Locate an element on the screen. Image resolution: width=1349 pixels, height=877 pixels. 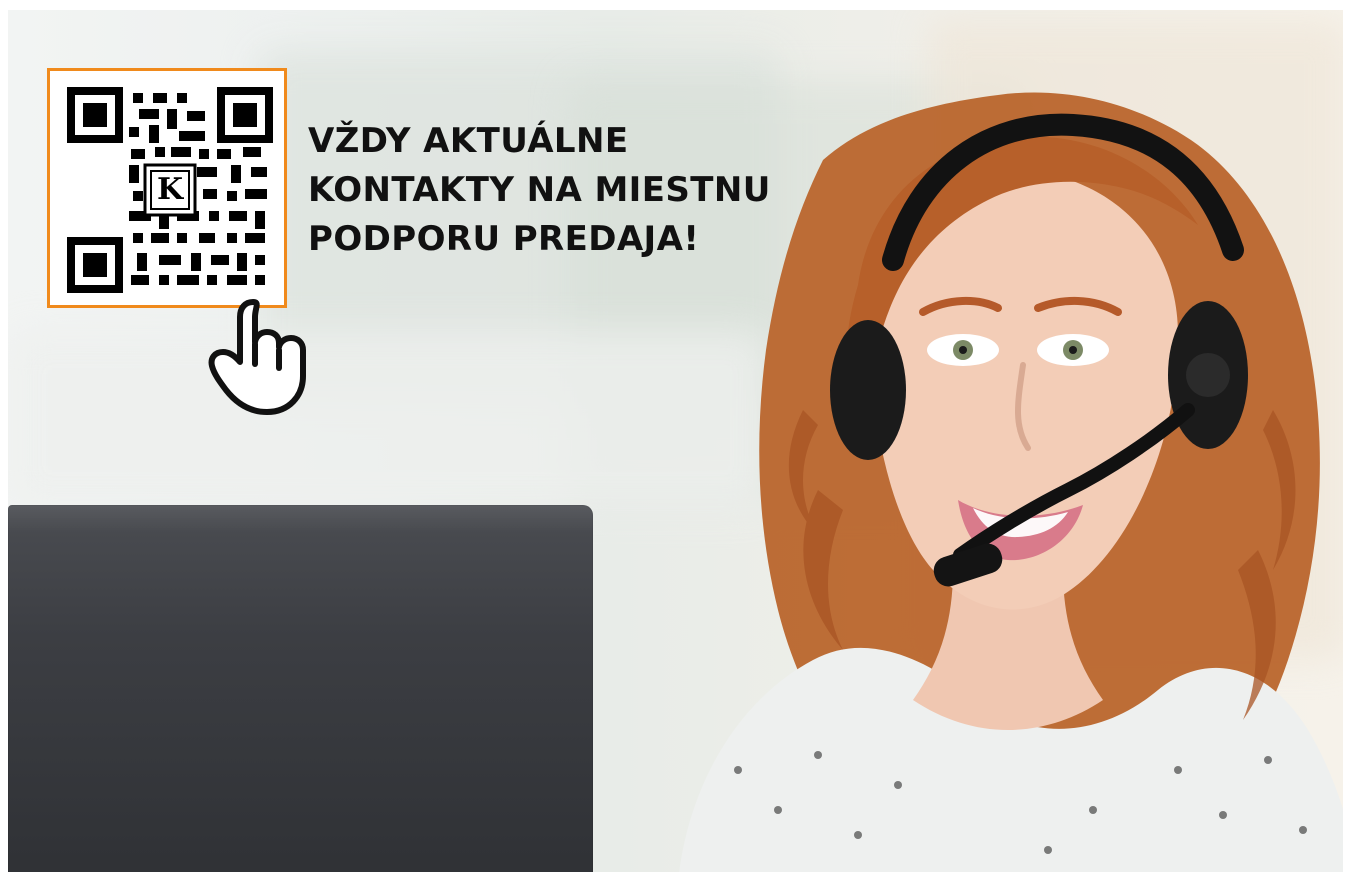
qr-logo-letter: K is located at coordinates (170, 189).